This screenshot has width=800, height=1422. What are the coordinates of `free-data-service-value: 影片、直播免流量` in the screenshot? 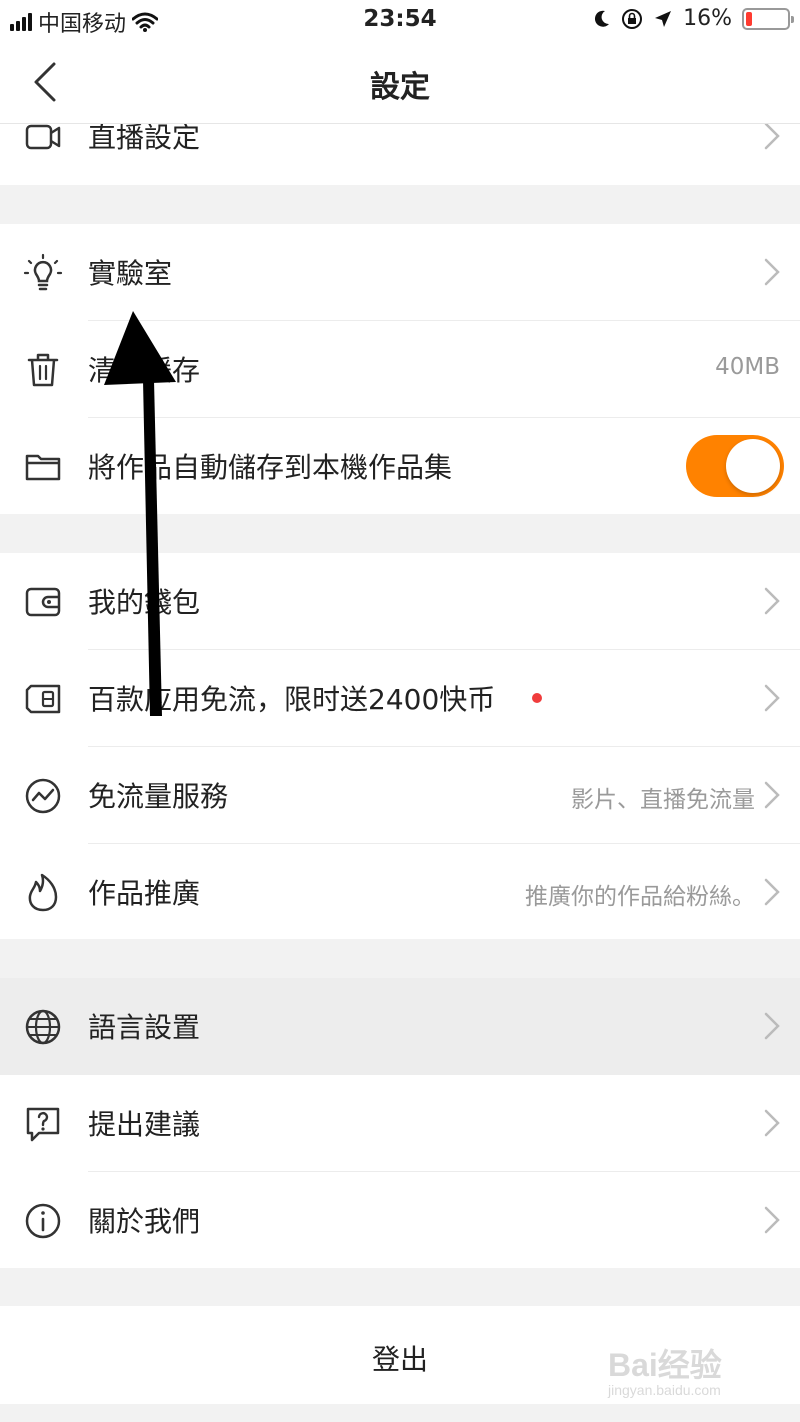 It's located at (663, 800).